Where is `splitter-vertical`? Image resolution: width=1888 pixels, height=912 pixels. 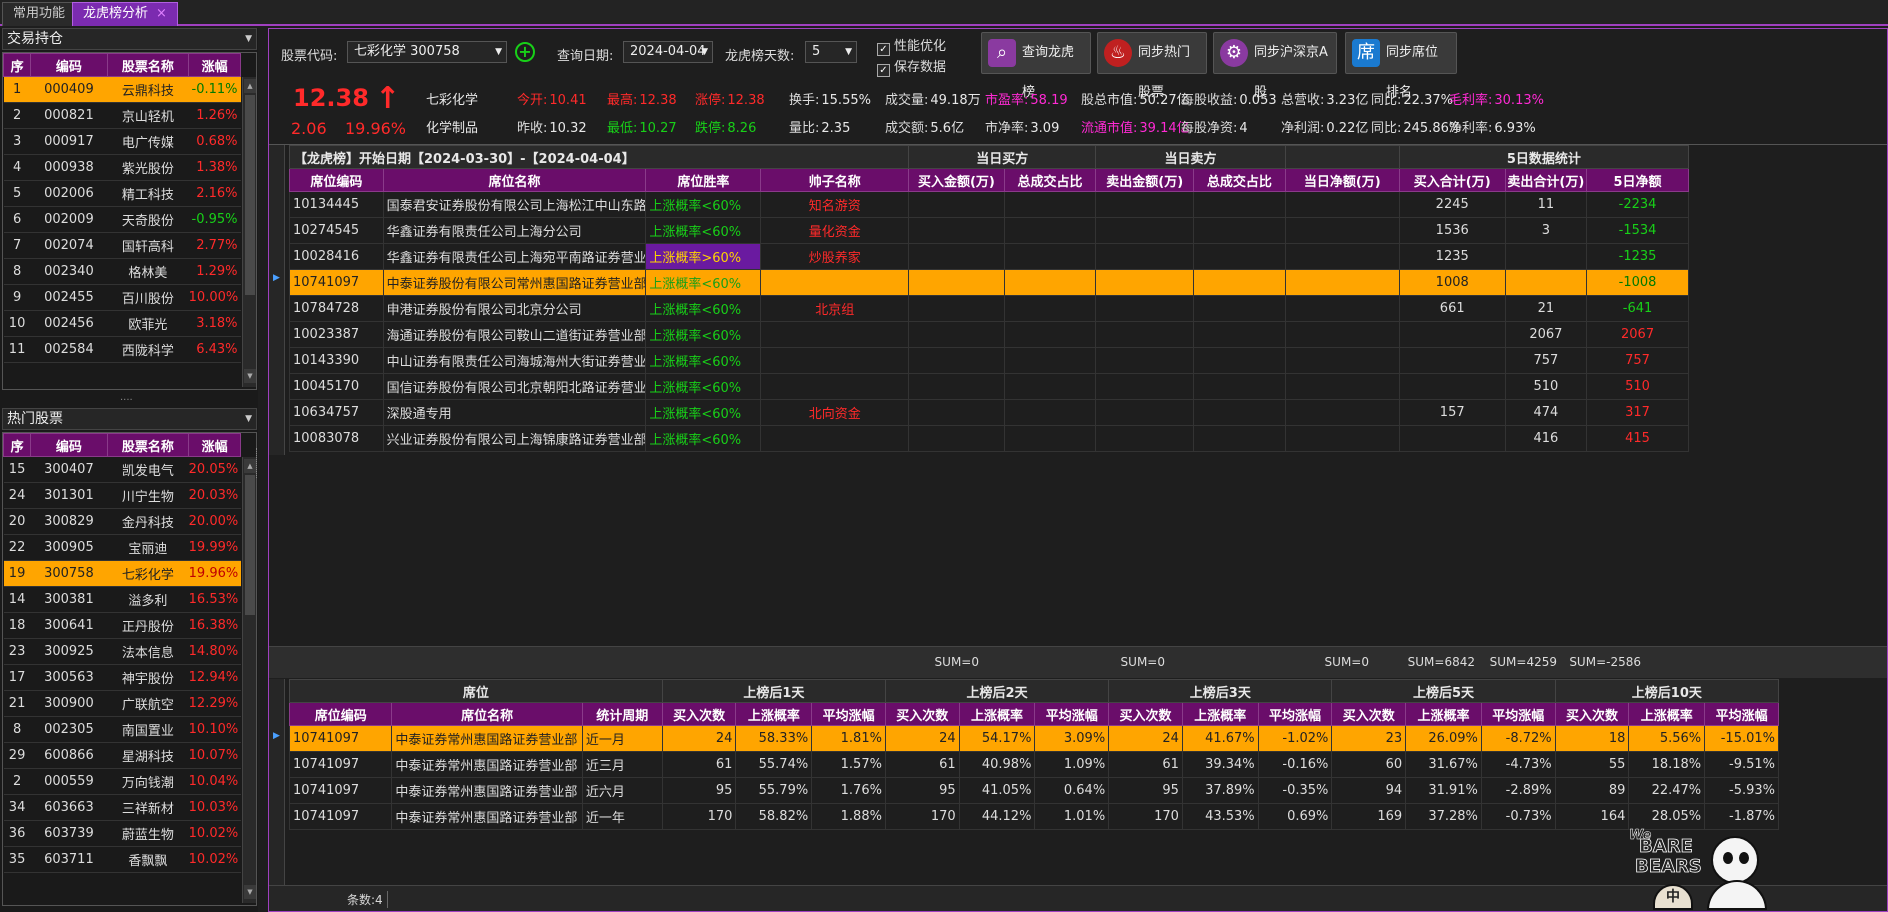
splitter-vertical is located at coordinates (257, 463).